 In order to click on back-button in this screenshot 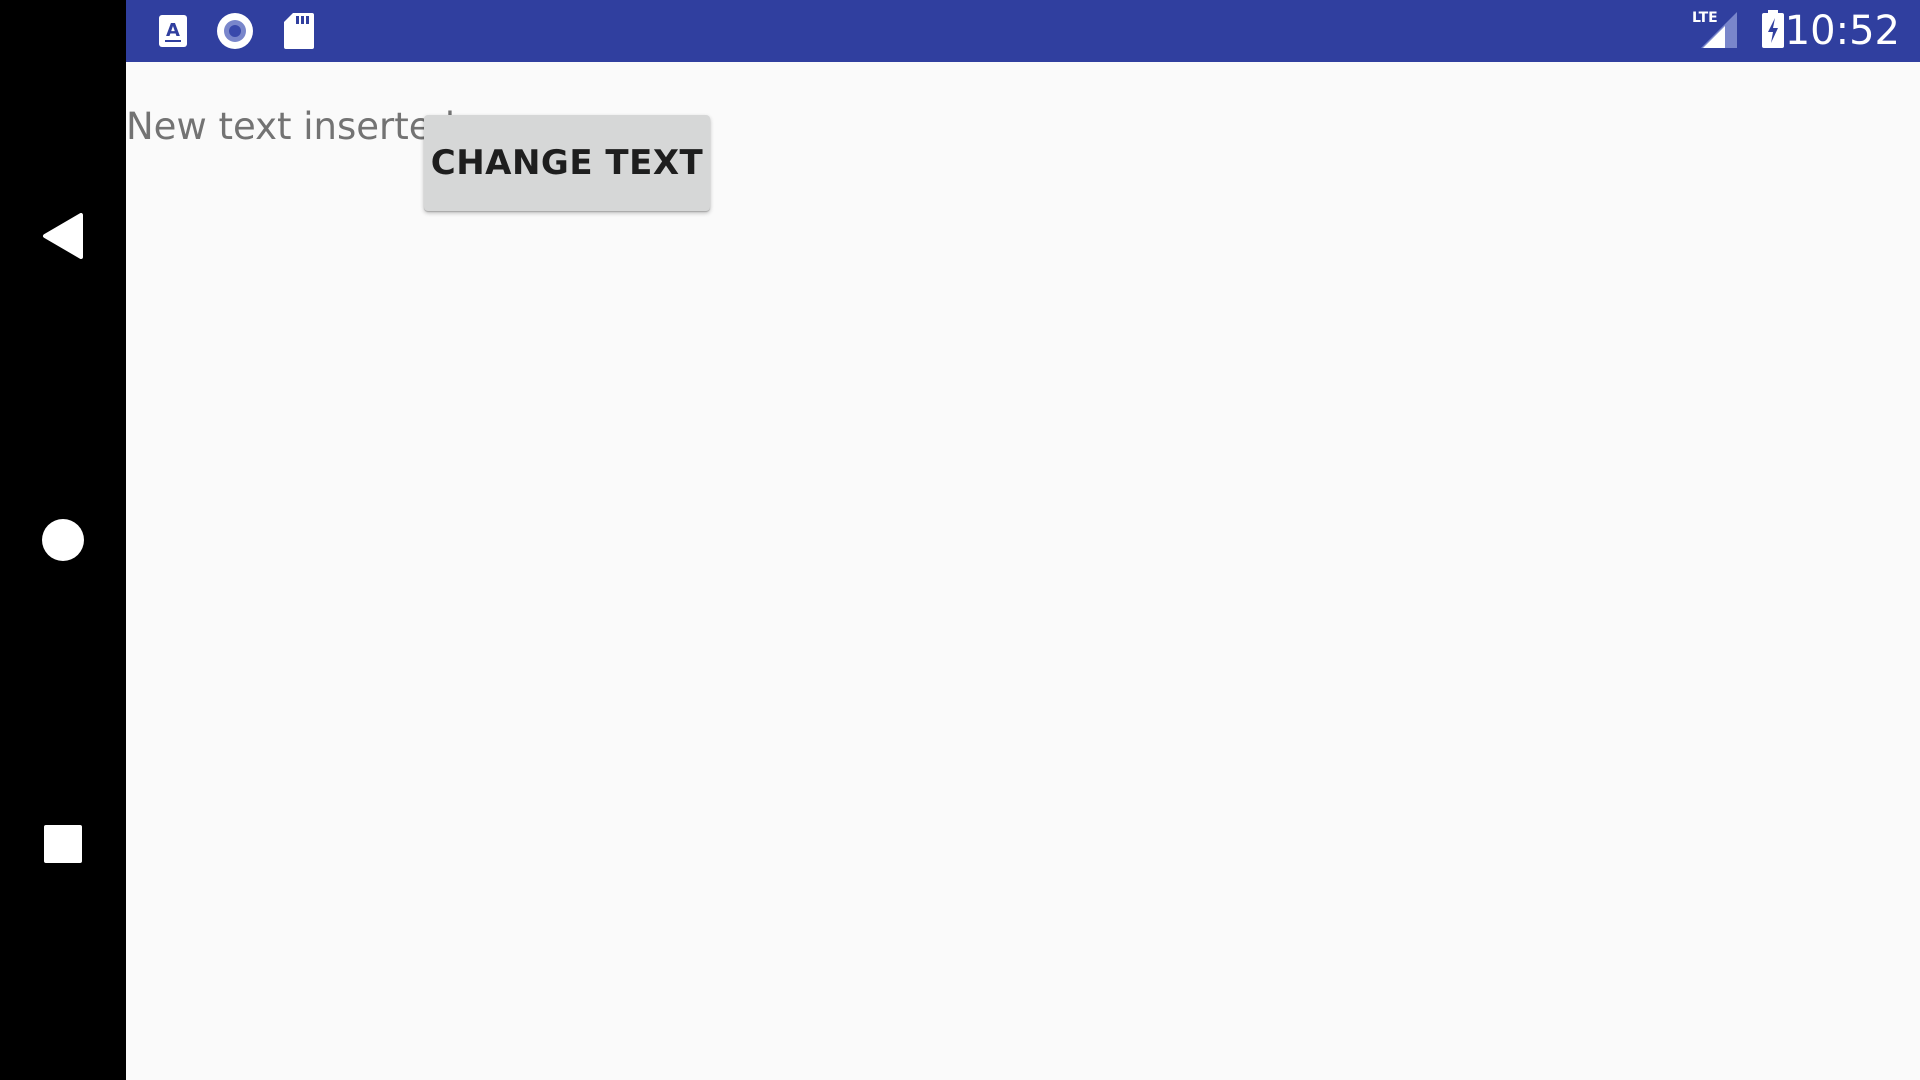, I will do `click(63, 236)`.